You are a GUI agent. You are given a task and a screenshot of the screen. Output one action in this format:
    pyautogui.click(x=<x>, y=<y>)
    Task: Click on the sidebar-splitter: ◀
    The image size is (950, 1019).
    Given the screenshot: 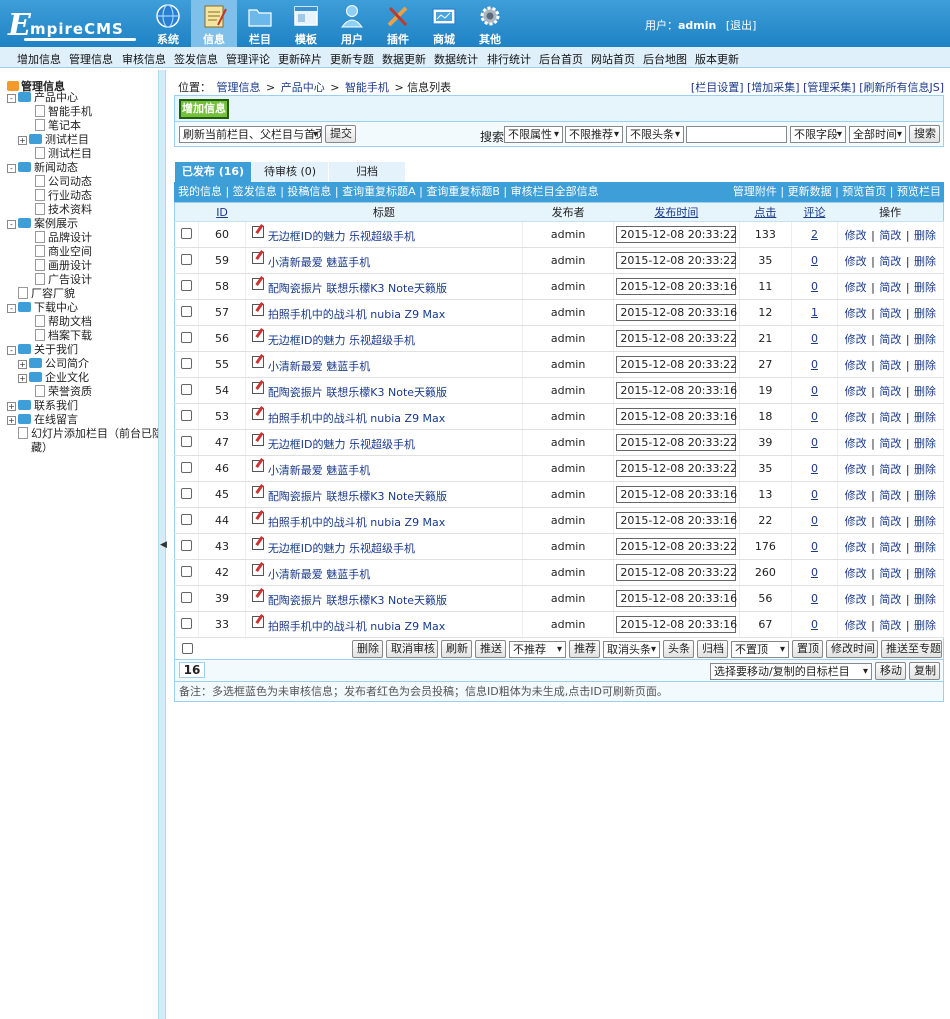 What is the action you would take?
    pyautogui.click(x=162, y=544)
    